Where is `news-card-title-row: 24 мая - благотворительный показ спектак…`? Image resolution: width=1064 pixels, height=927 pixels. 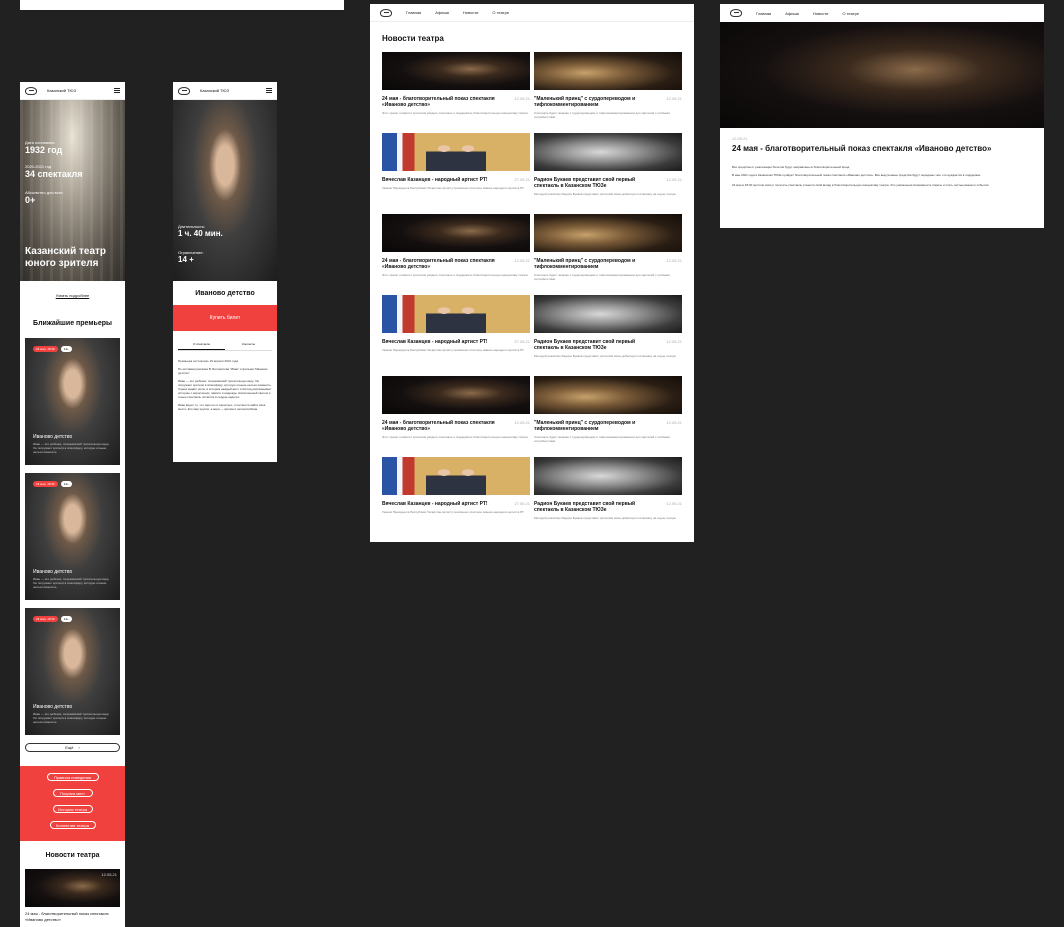 news-card-title-row: 24 мая - благотворительный показ спектак… is located at coordinates (456, 264).